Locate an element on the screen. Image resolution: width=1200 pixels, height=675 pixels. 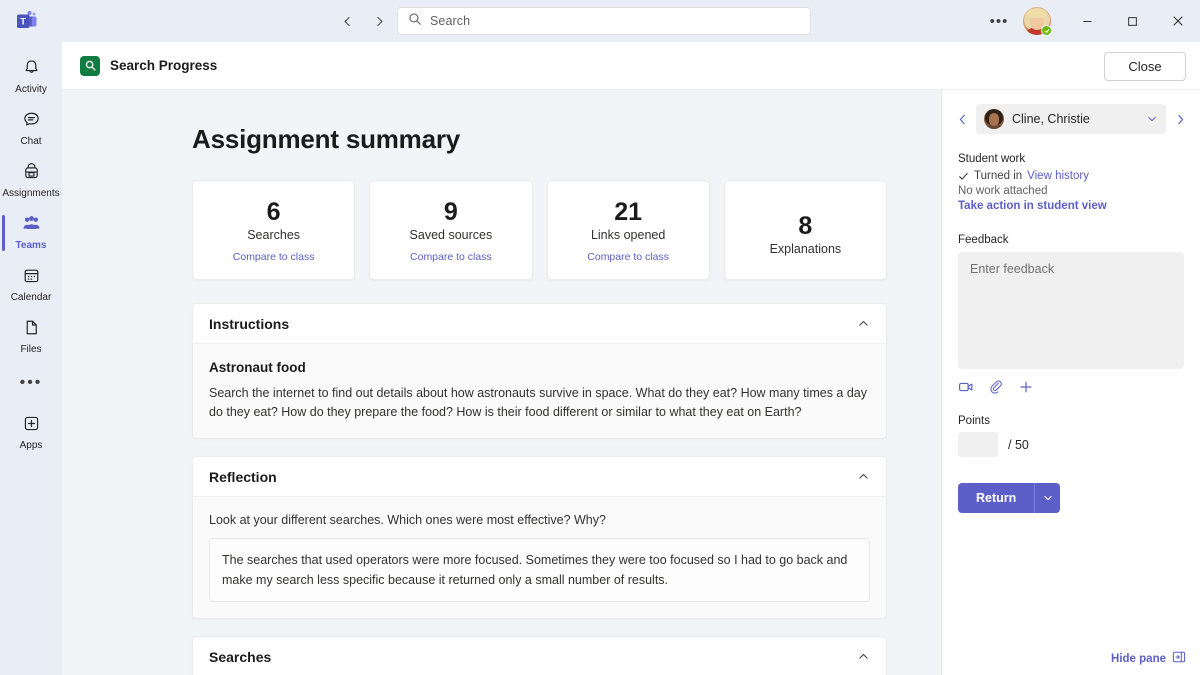
stat-label: Saved sources is located at coordinates (451, 234).